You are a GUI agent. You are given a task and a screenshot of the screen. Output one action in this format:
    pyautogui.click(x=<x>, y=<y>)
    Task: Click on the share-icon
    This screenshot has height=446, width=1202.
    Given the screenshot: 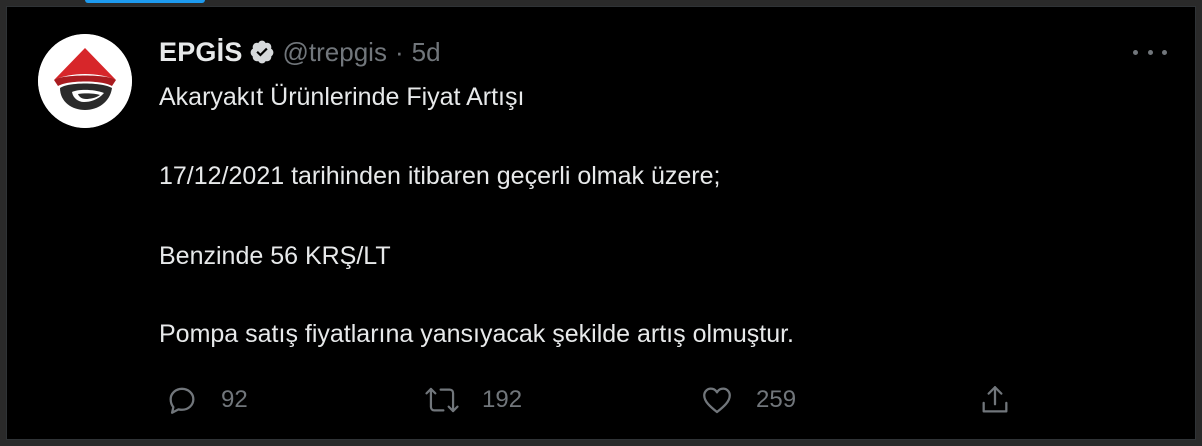 What is the action you would take?
    pyautogui.click(x=995, y=400)
    